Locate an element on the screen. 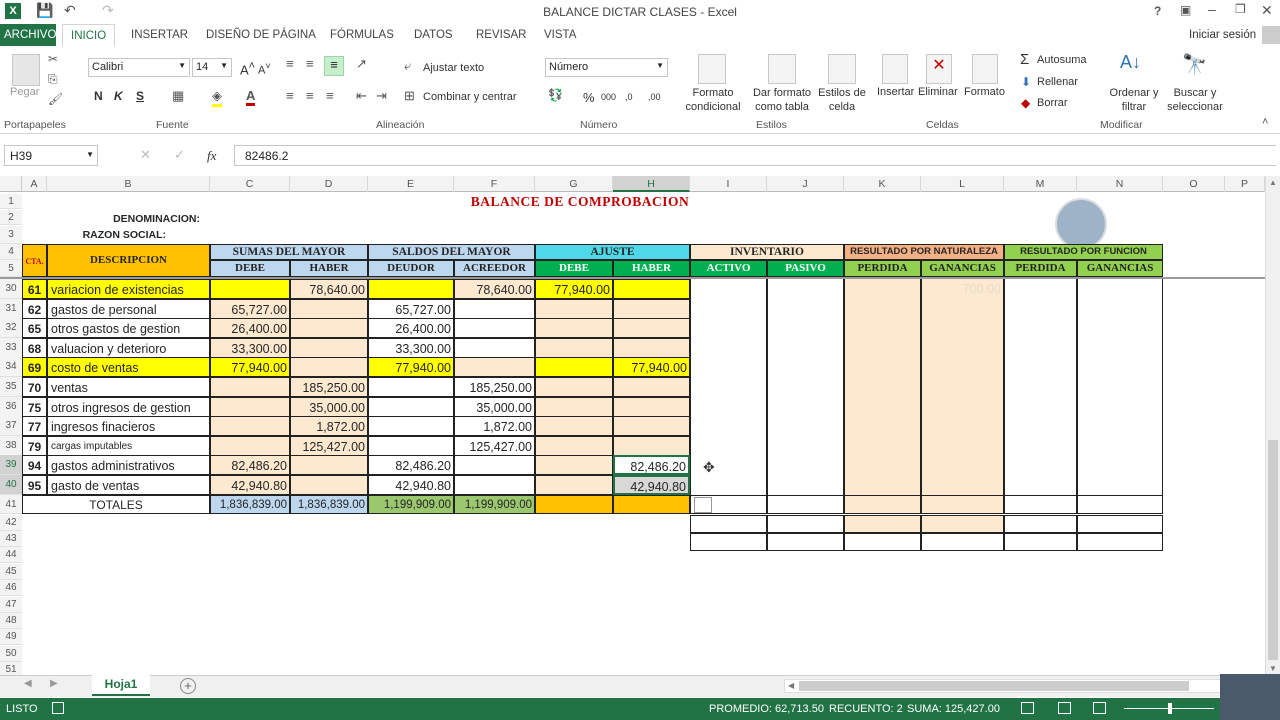  description-cell: otros ingresos de gestion is located at coordinates (128, 407).